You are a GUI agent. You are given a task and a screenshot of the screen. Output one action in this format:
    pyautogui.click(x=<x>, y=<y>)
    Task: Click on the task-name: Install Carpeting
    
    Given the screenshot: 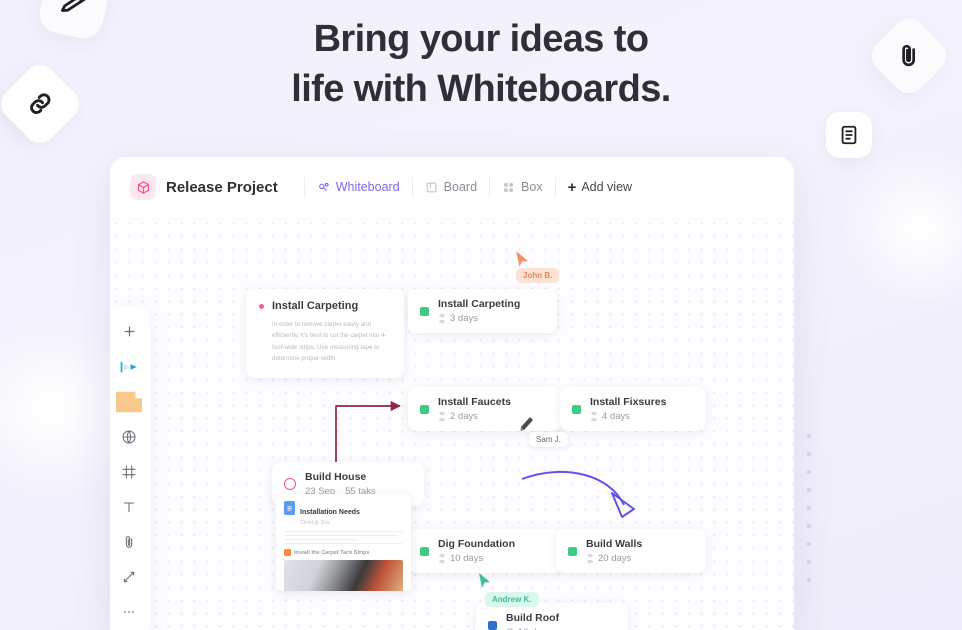 What is the action you would take?
    pyautogui.click(x=479, y=304)
    